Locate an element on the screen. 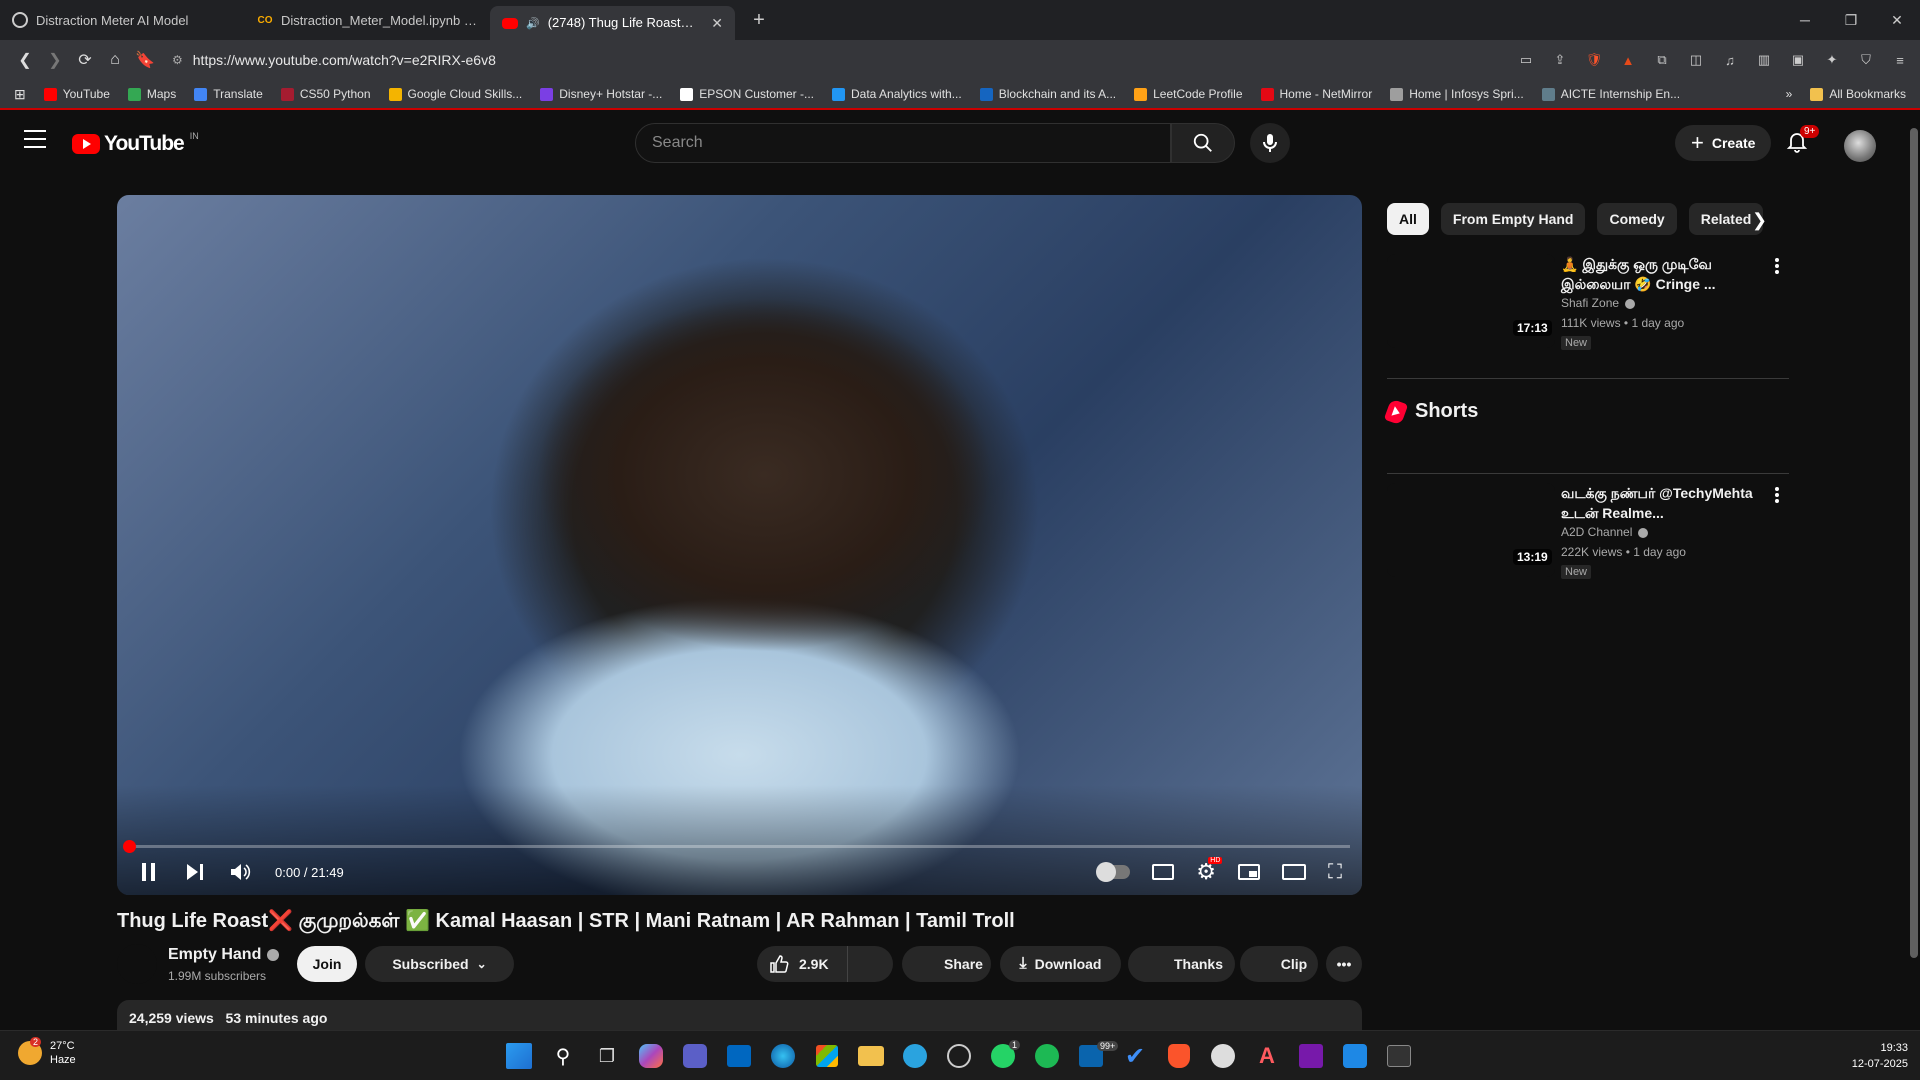  browser-menu-icon: ≡ is located at coordinates (1900, 60).